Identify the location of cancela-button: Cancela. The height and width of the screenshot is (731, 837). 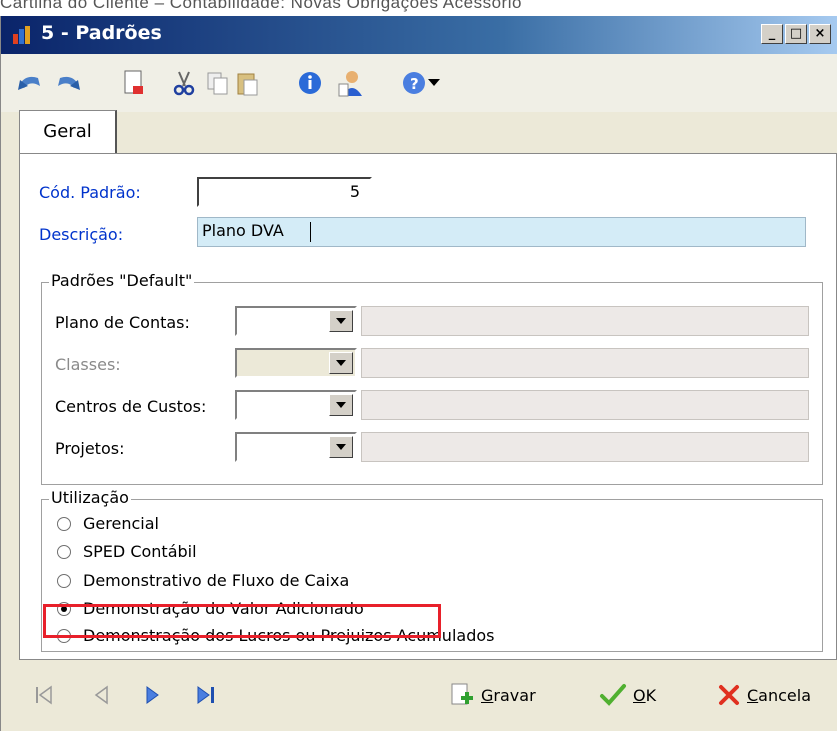
(764, 695).